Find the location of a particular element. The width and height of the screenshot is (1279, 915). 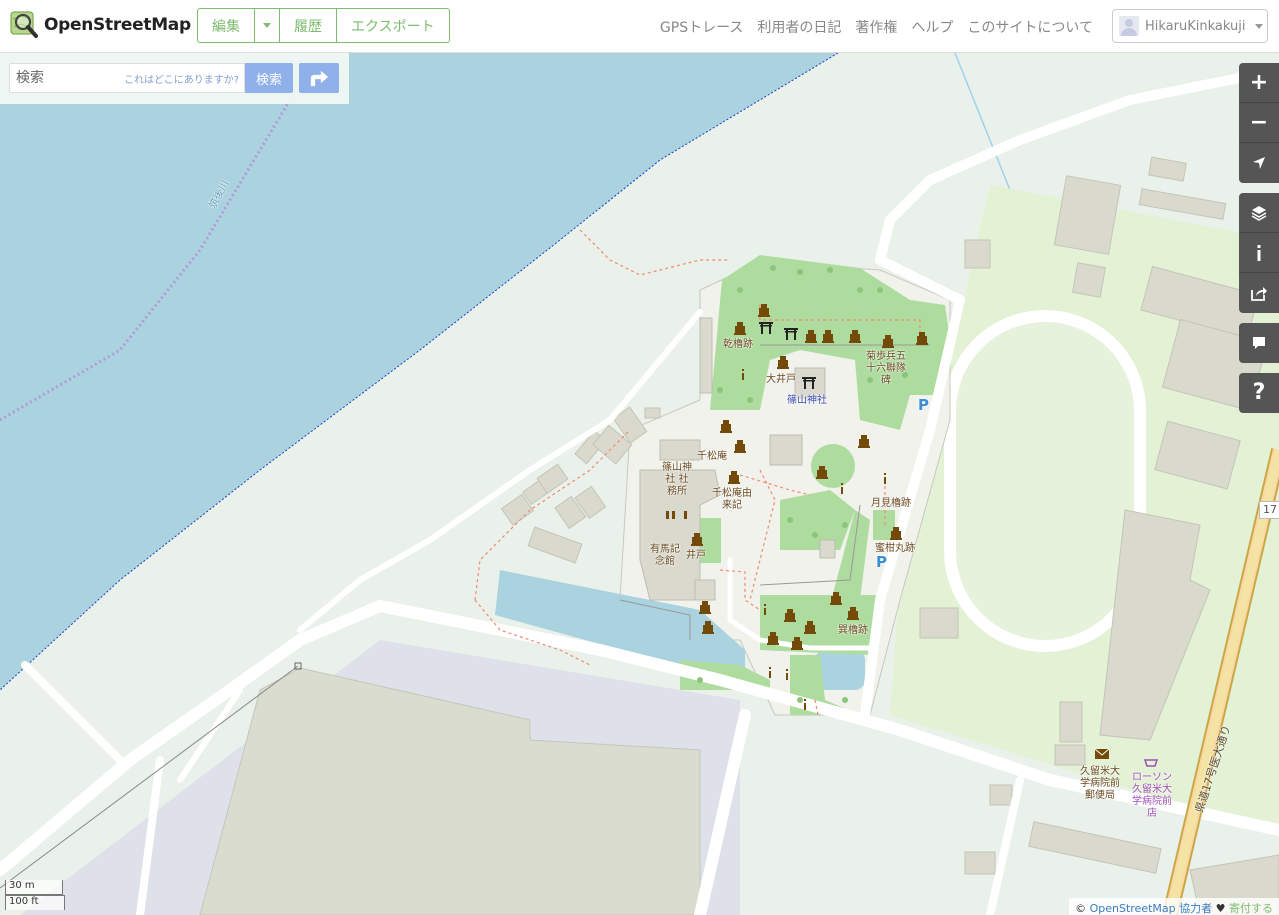

edit-button: 編集 is located at coordinates (226, 25).